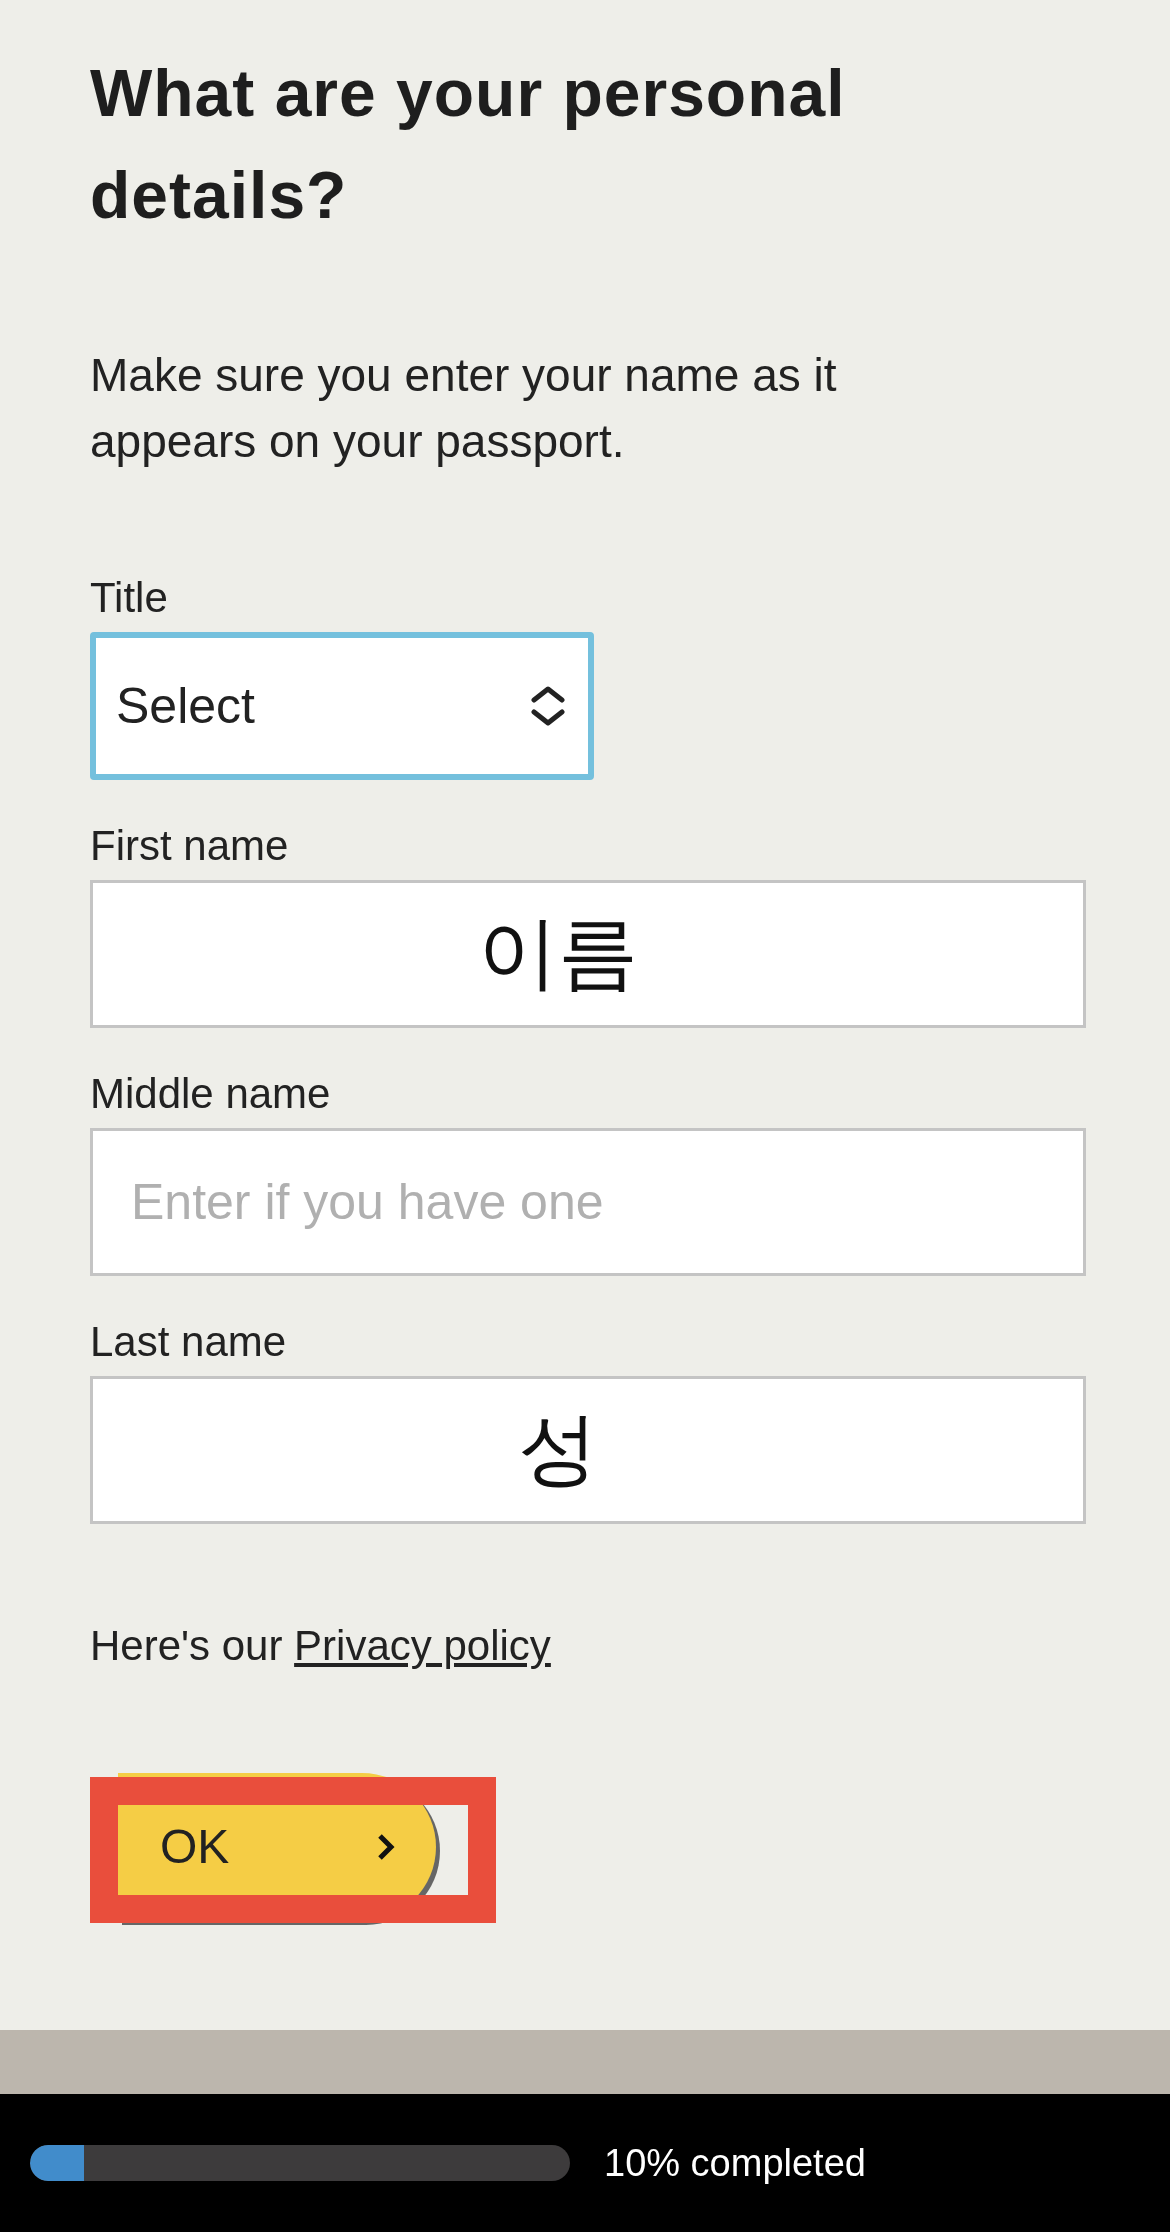  Describe the element at coordinates (189, 1342) in the screenshot. I see `field-label: Last name` at that location.